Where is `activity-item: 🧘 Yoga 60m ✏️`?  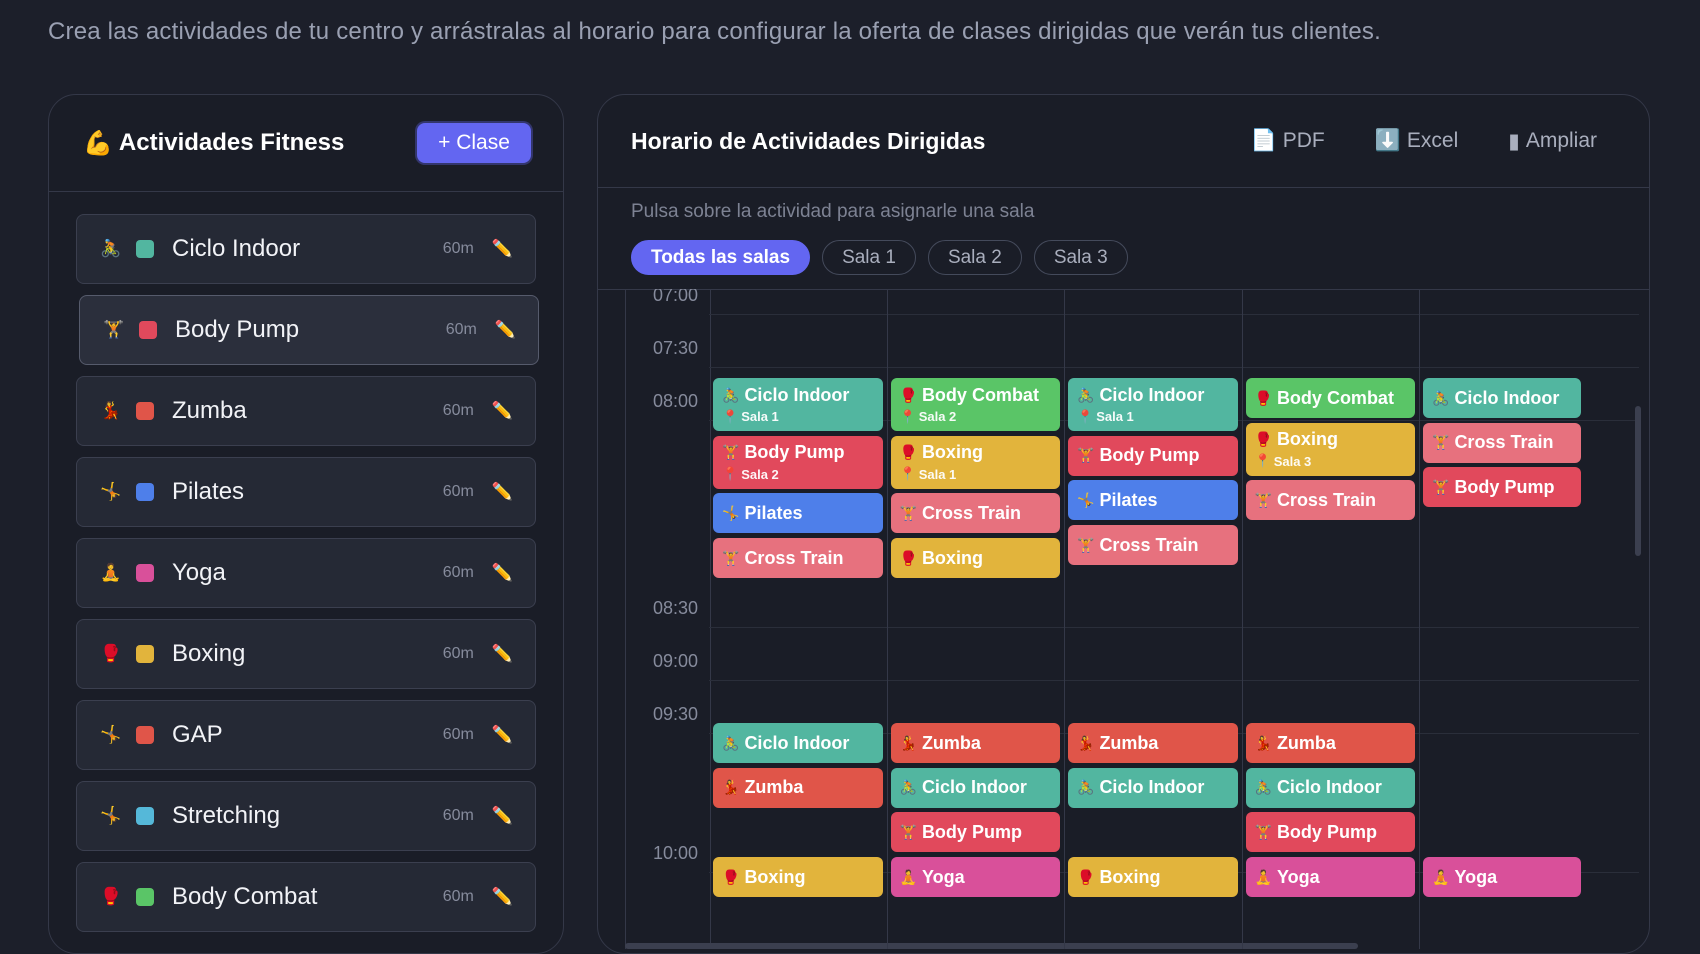
activity-item: 🧘 Yoga 60m ✏️ is located at coordinates (306, 573).